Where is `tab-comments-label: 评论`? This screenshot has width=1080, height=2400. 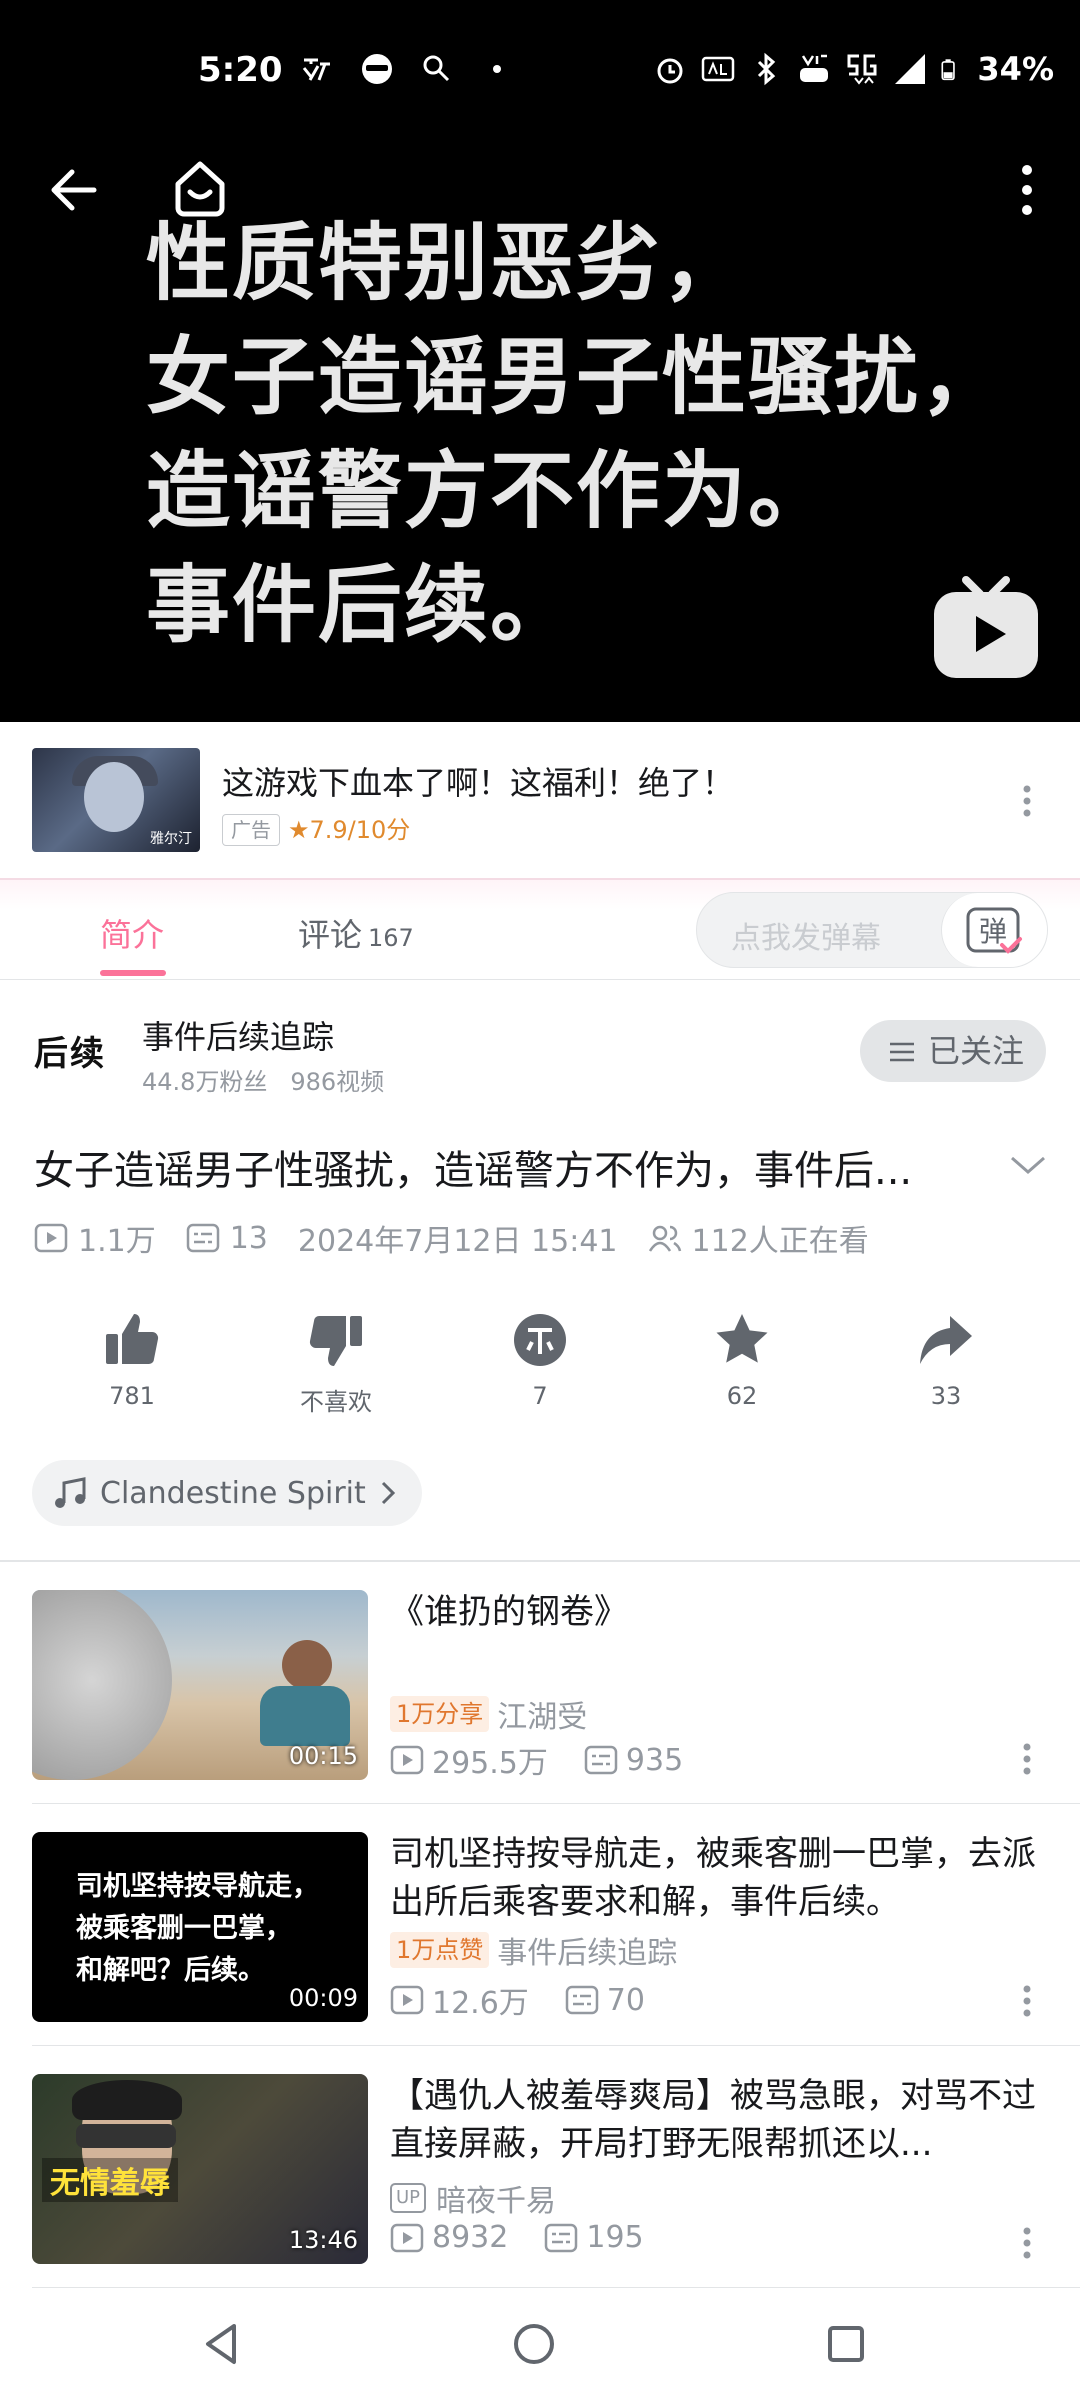
tab-comments-label: 评论 is located at coordinates (330, 935).